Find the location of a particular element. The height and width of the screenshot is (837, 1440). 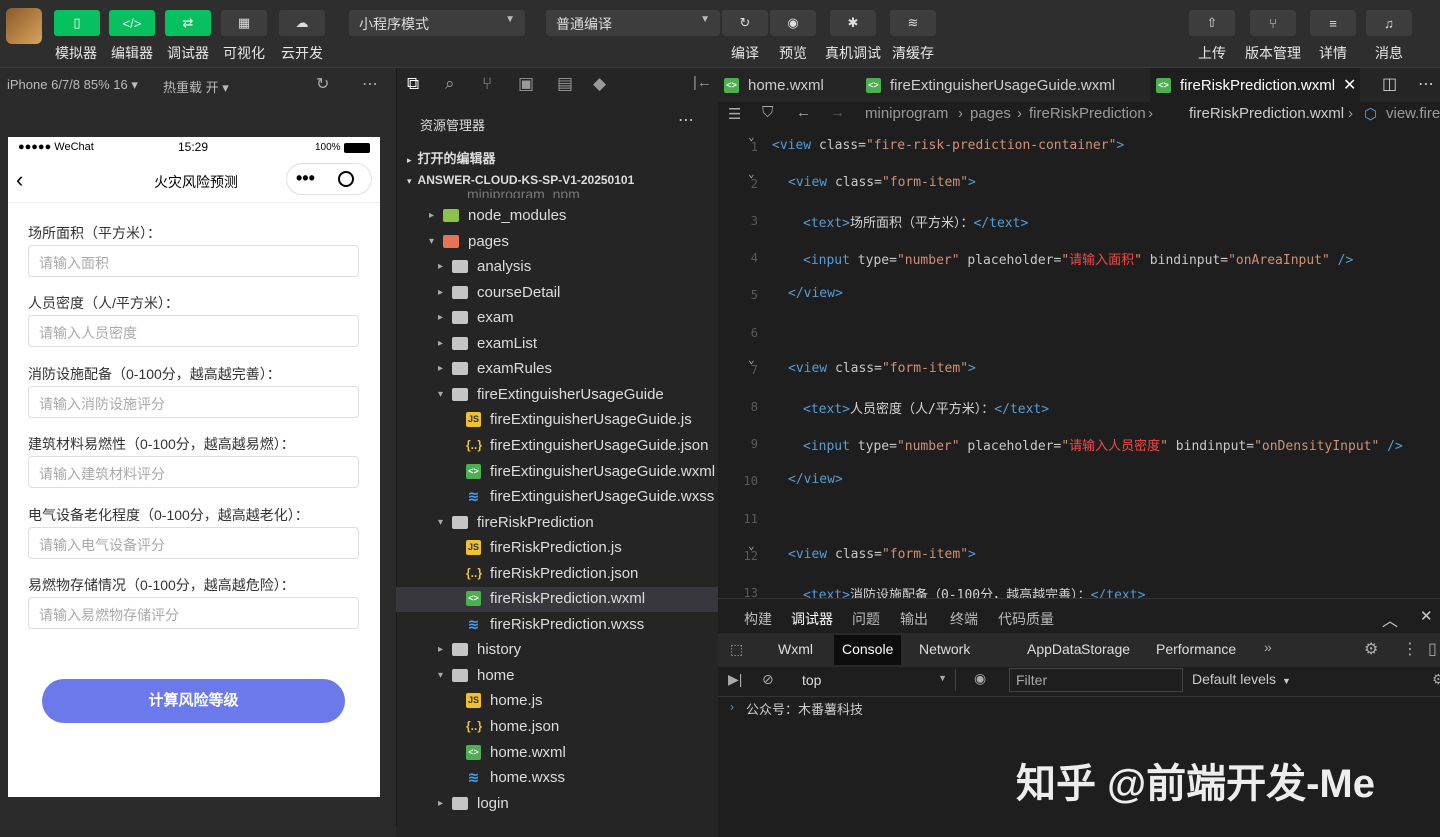

collapse-icon: |← is located at coordinates (702, 82).